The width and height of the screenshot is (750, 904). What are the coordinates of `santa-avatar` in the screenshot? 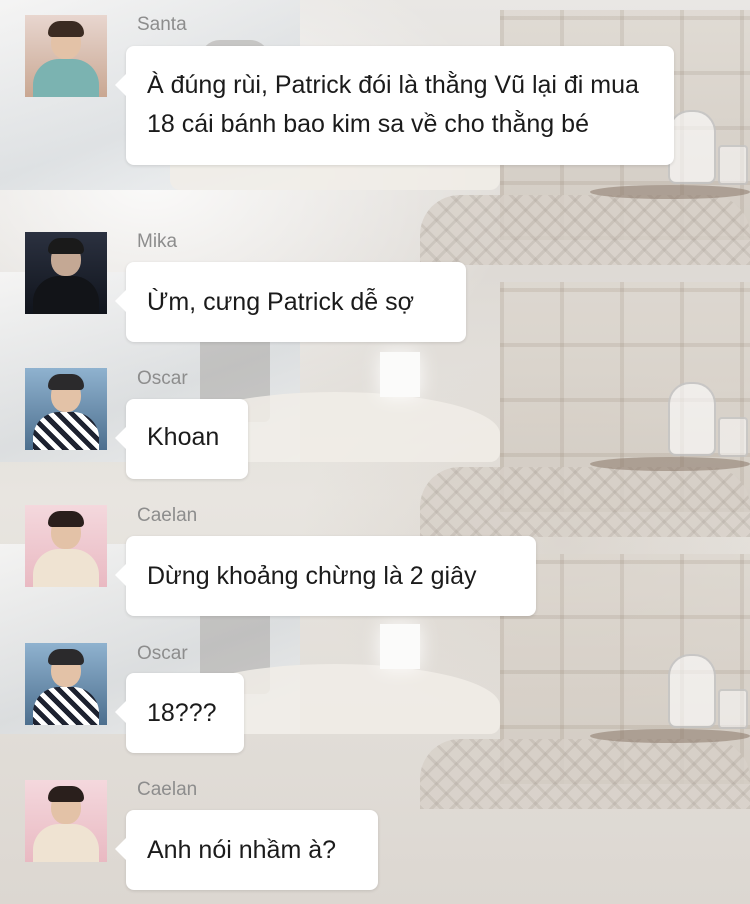 It's located at (66, 56).